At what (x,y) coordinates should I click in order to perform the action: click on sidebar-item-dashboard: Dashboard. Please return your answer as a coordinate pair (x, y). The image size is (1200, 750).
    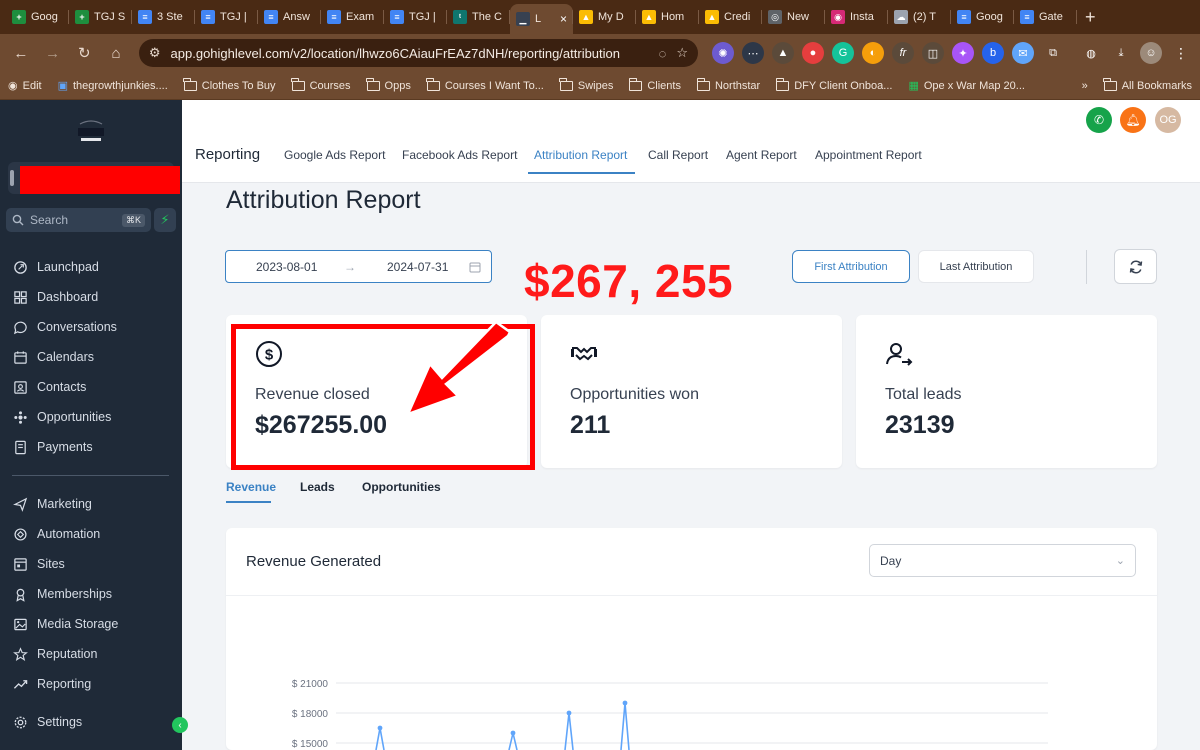
    Looking at the image, I should click on (91, 297).